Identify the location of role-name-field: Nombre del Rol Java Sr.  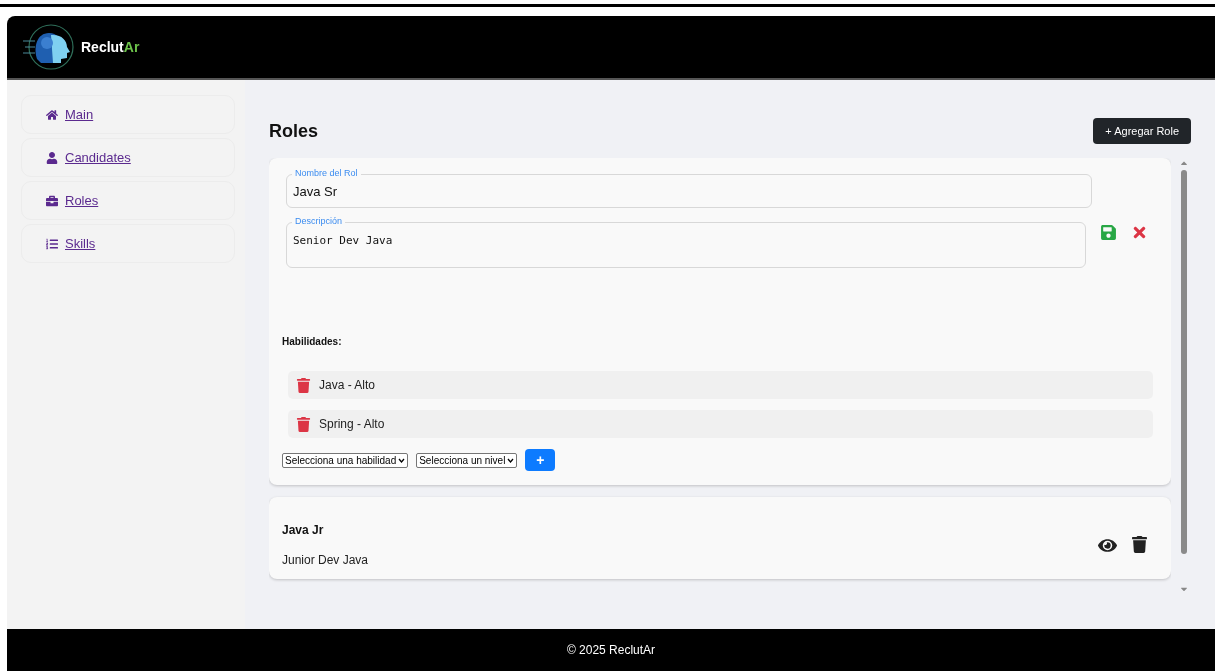
(689, 188).